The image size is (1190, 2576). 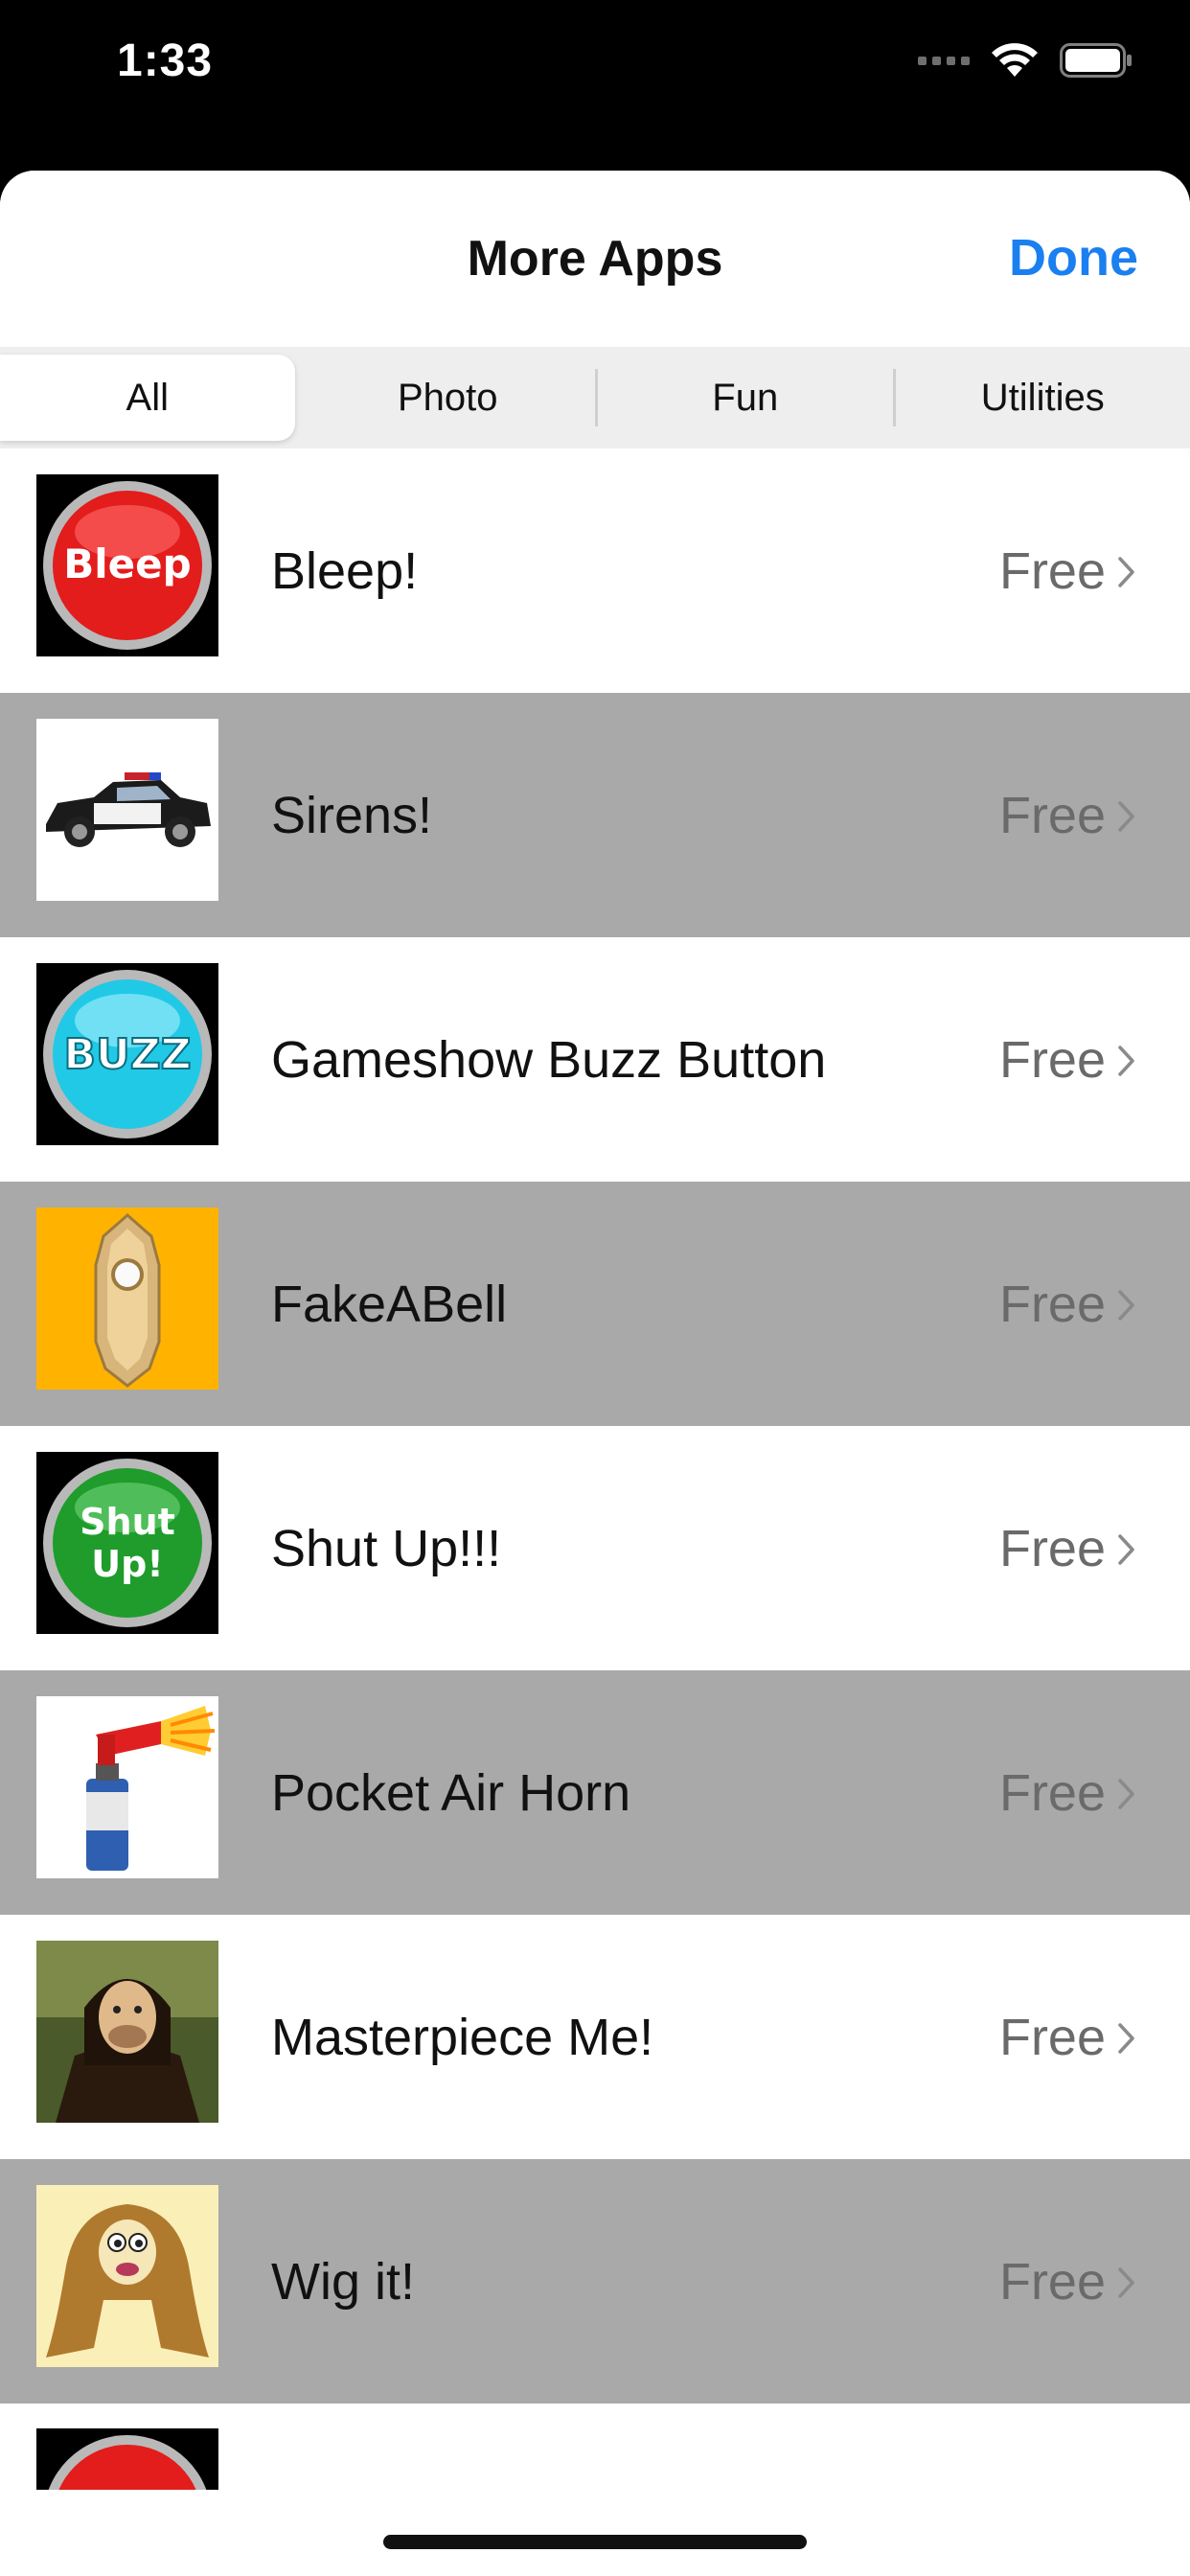 I want to click on tab-label: Utilities, so click(x=1042, y=397).